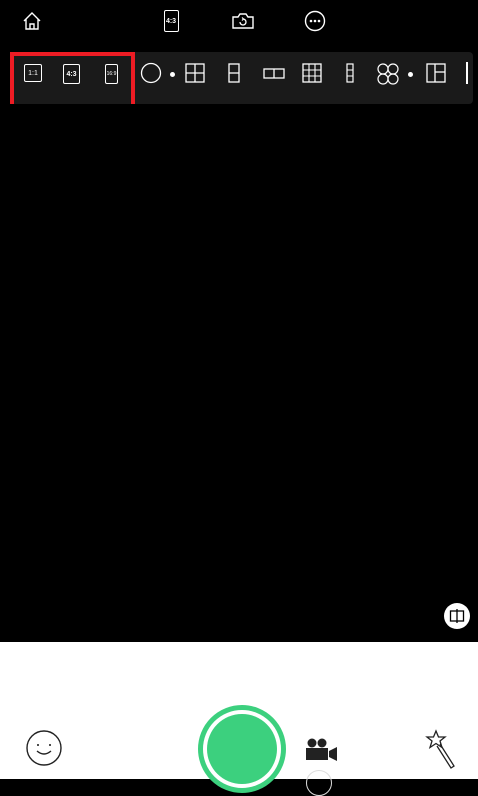  I want to click on layout-more-edge, so click(467, 73).